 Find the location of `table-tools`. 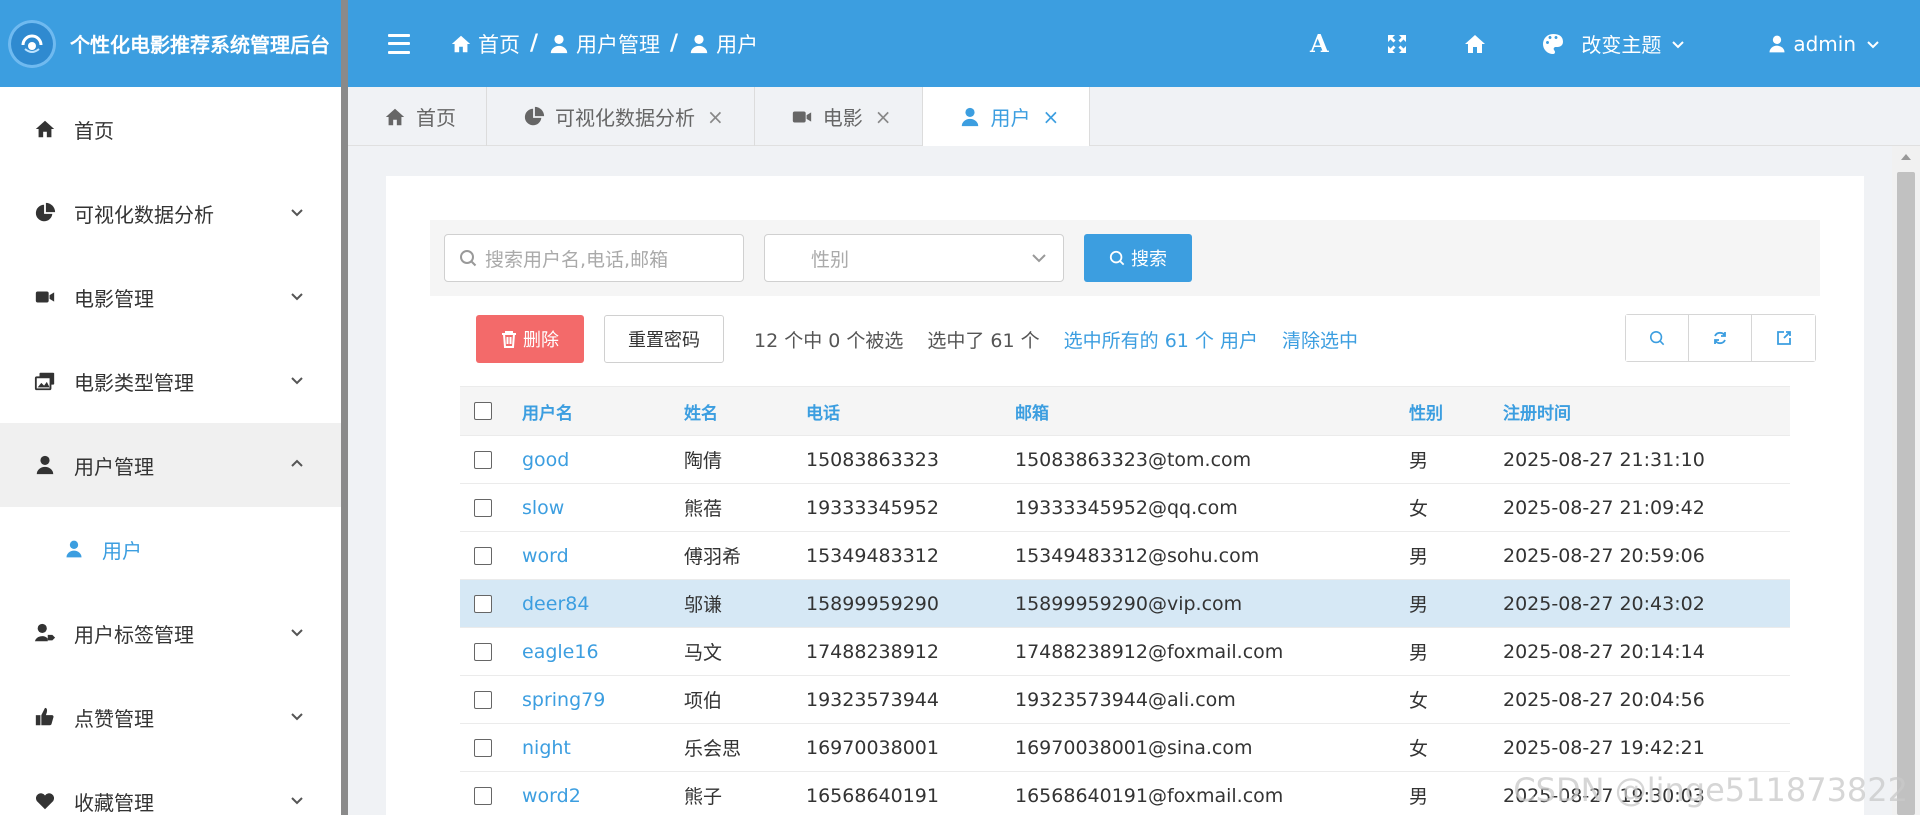

table-tools is located at coordinates (1720, 338).